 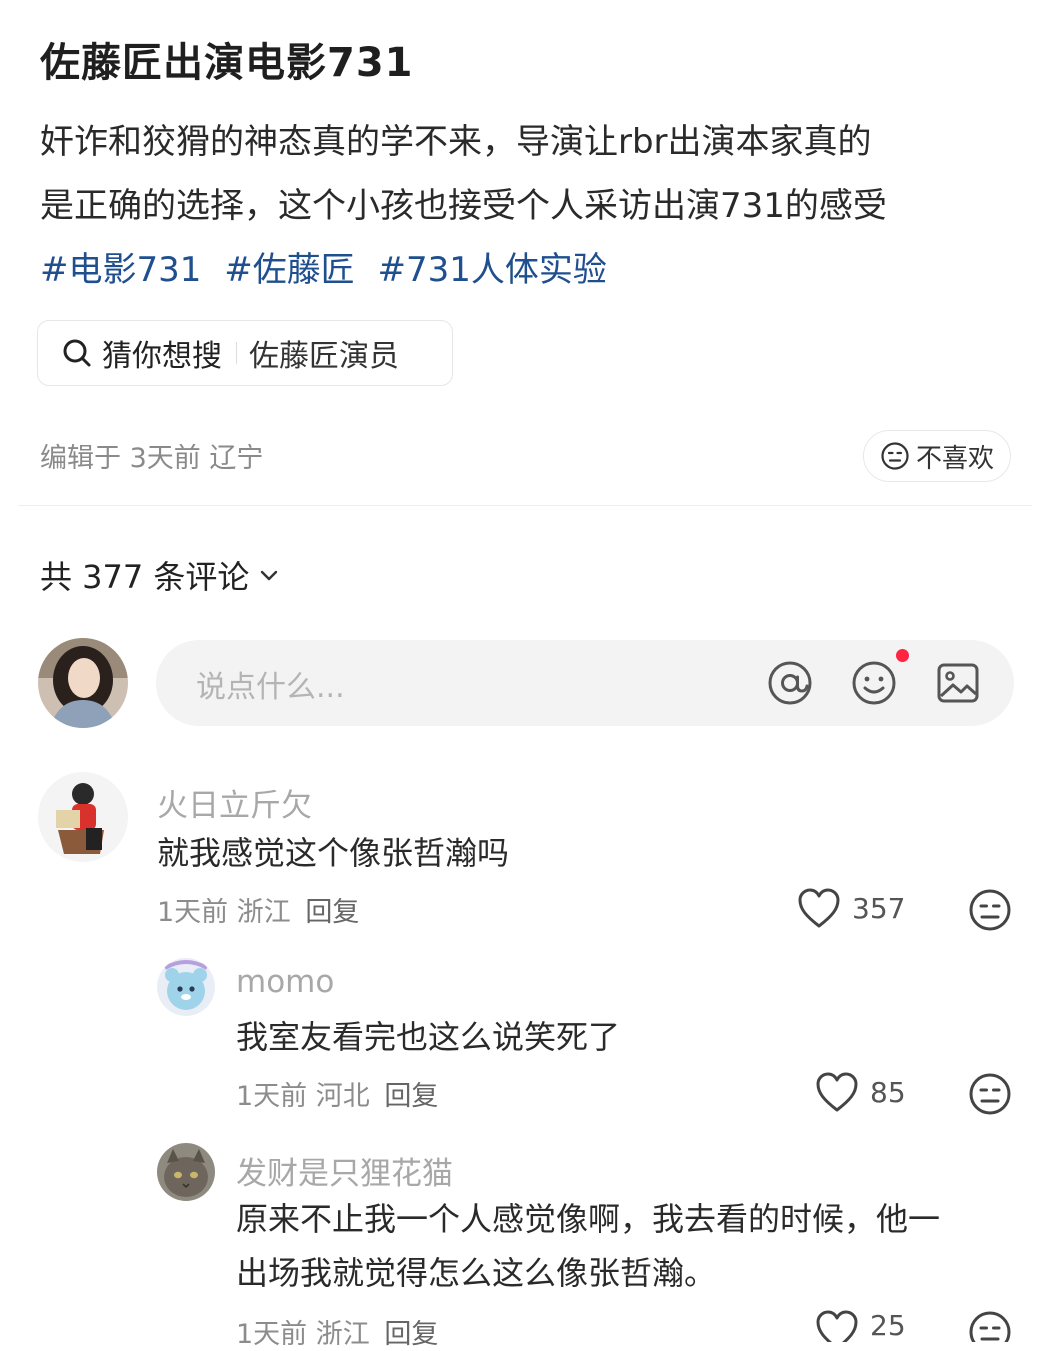 What do you see at coordinates (860, 1092) in the screenshot?
I see `like-button: 85` at bounding box center [860, 1092].